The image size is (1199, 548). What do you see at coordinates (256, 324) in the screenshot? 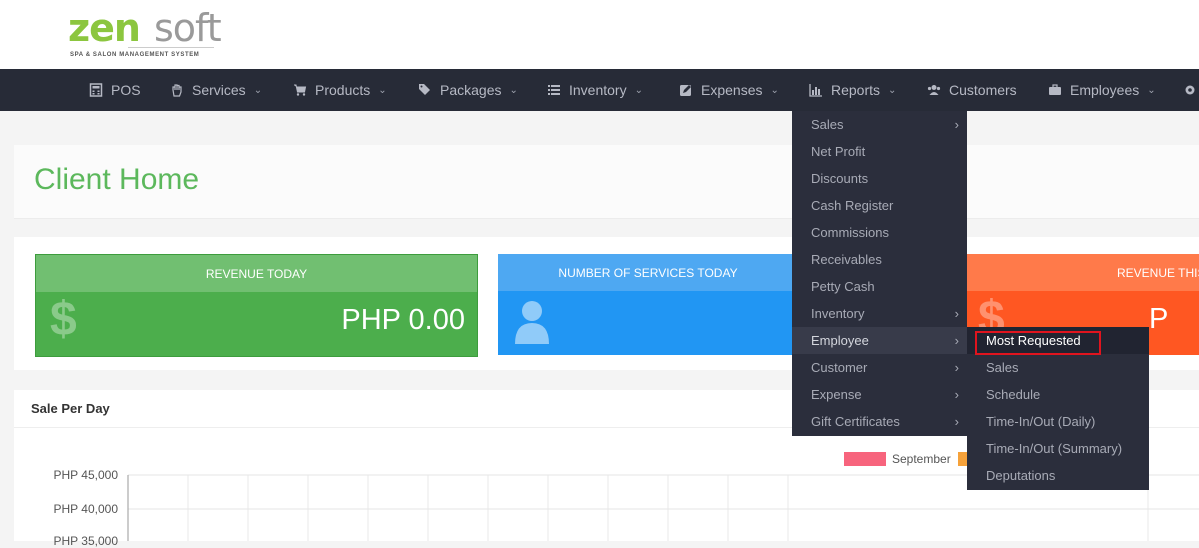
I see `card-body: $ PHP 0.00` at bounding box center [256, 324].